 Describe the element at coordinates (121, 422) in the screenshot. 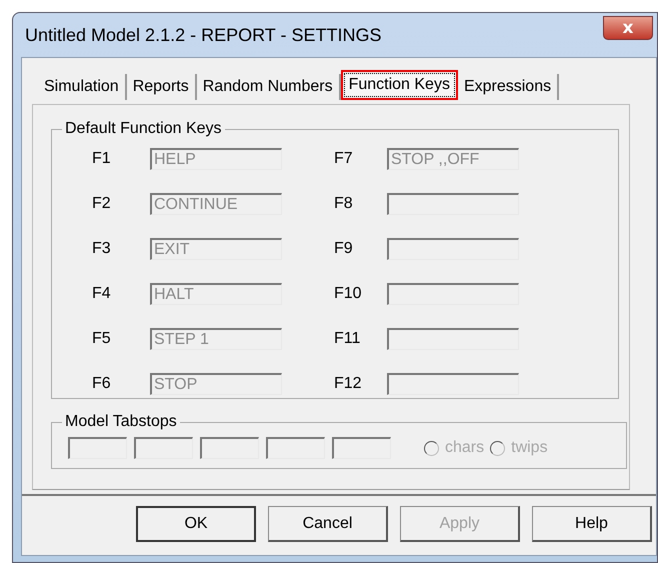

I see `group-title: Model Tabstops` at that location.